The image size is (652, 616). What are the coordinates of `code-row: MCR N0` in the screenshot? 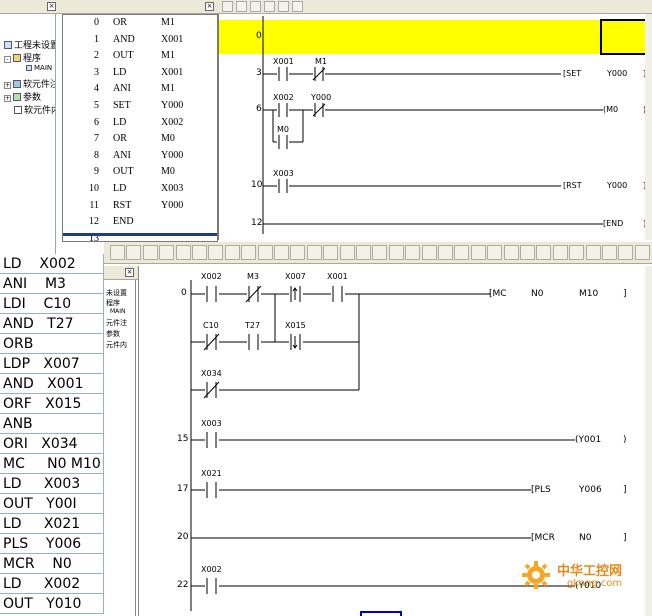 It's located at (52, 564).